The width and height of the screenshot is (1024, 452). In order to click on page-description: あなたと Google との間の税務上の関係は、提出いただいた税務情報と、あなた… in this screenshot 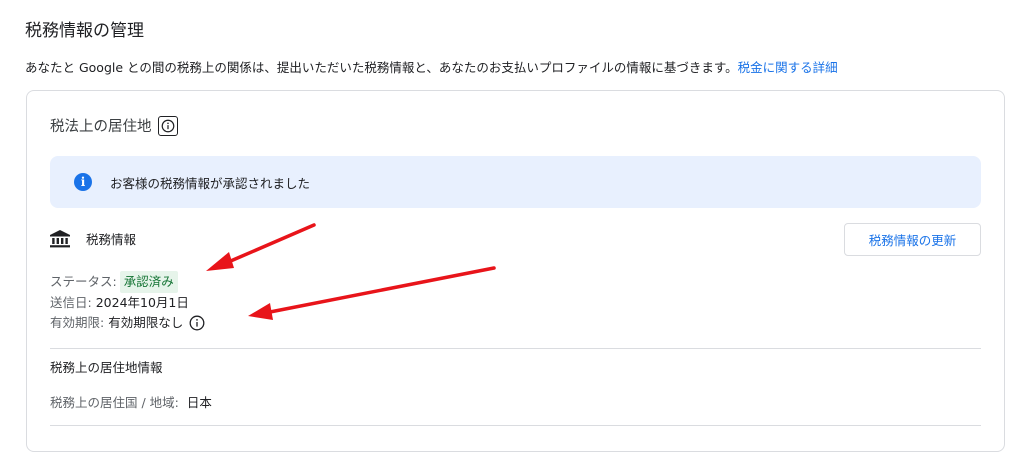, I will do `click(431, 66)`.